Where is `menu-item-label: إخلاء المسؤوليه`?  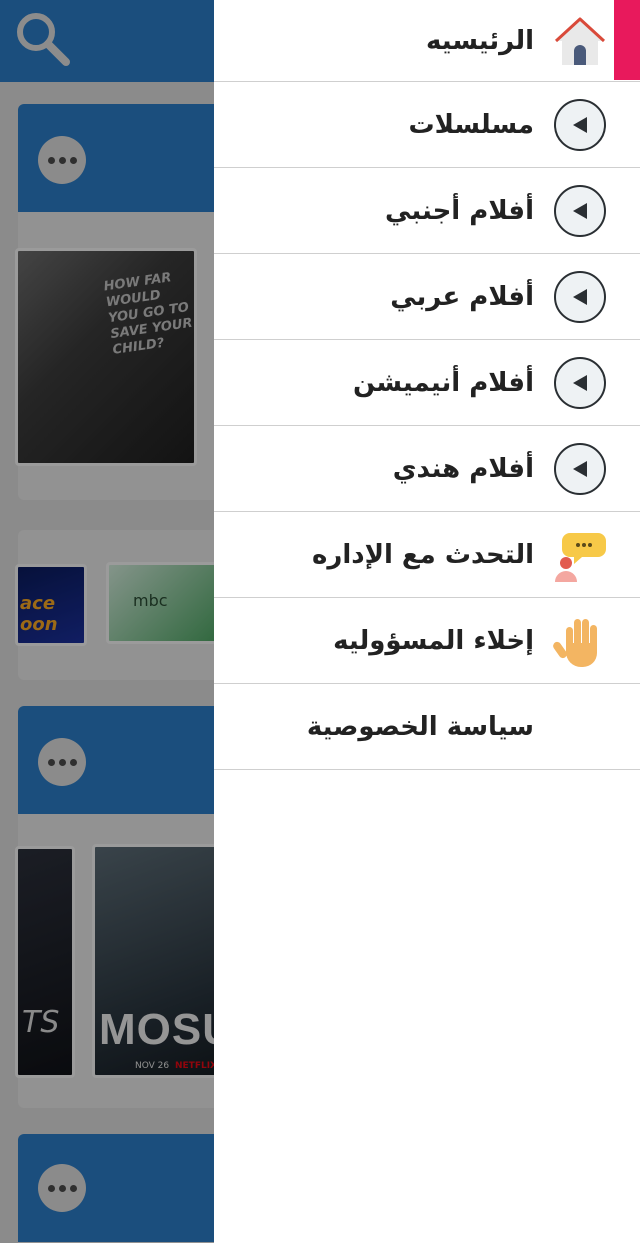
menu-item-label: إخلاء المسؤوليه is located at coordinates (433, 640).